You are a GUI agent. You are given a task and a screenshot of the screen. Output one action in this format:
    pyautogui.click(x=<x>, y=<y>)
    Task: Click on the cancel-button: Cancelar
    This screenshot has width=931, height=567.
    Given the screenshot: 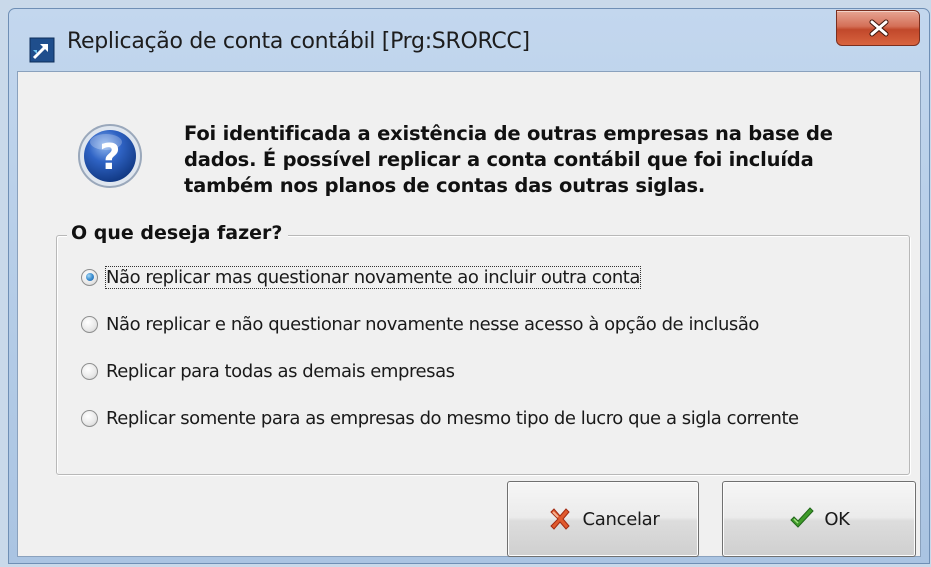 What is the action you would take?
    pyautogui.click(x=603, y=519)
    